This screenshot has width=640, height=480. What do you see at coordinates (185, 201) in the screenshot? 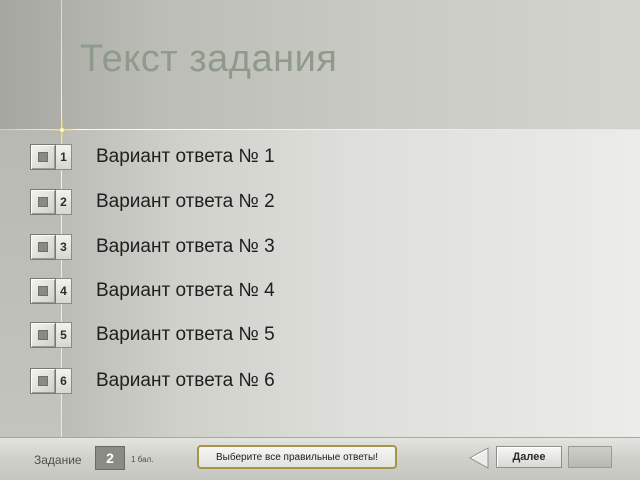
I see `answer-label: Вариант ответа № 2` at bounding box center [185, 201].